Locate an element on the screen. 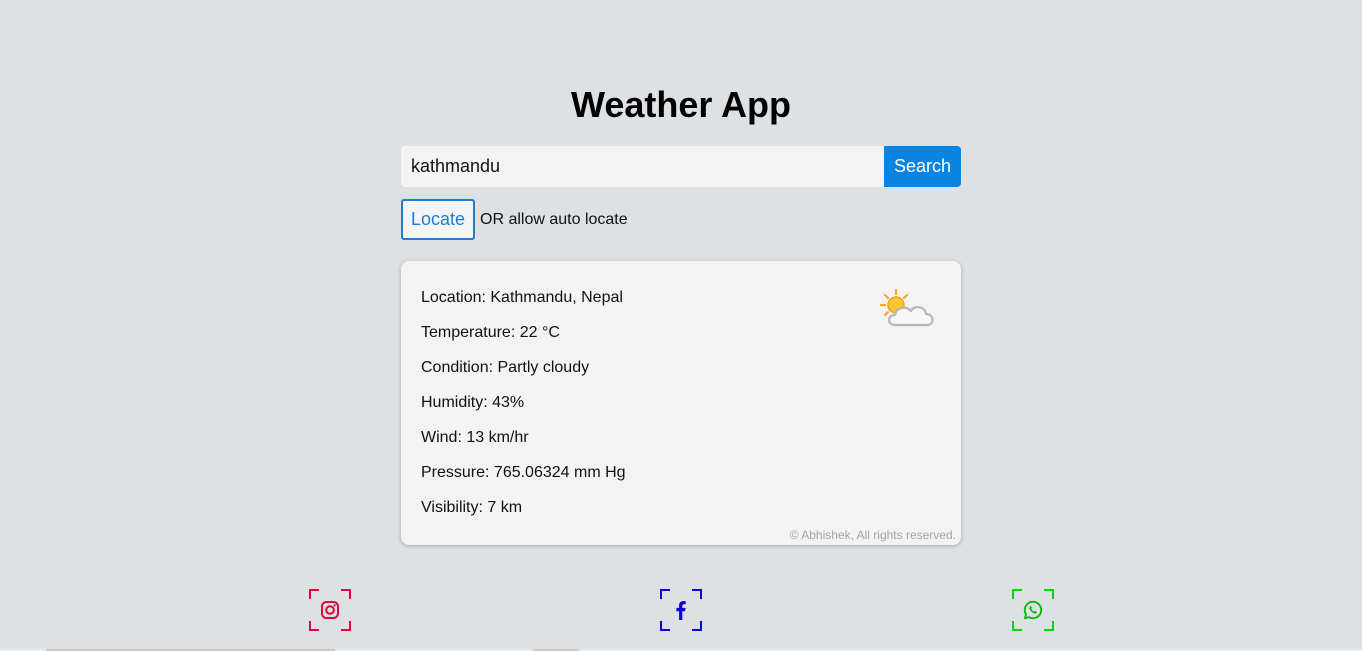  locate-button: Locate is located at coordinates (438, 219).